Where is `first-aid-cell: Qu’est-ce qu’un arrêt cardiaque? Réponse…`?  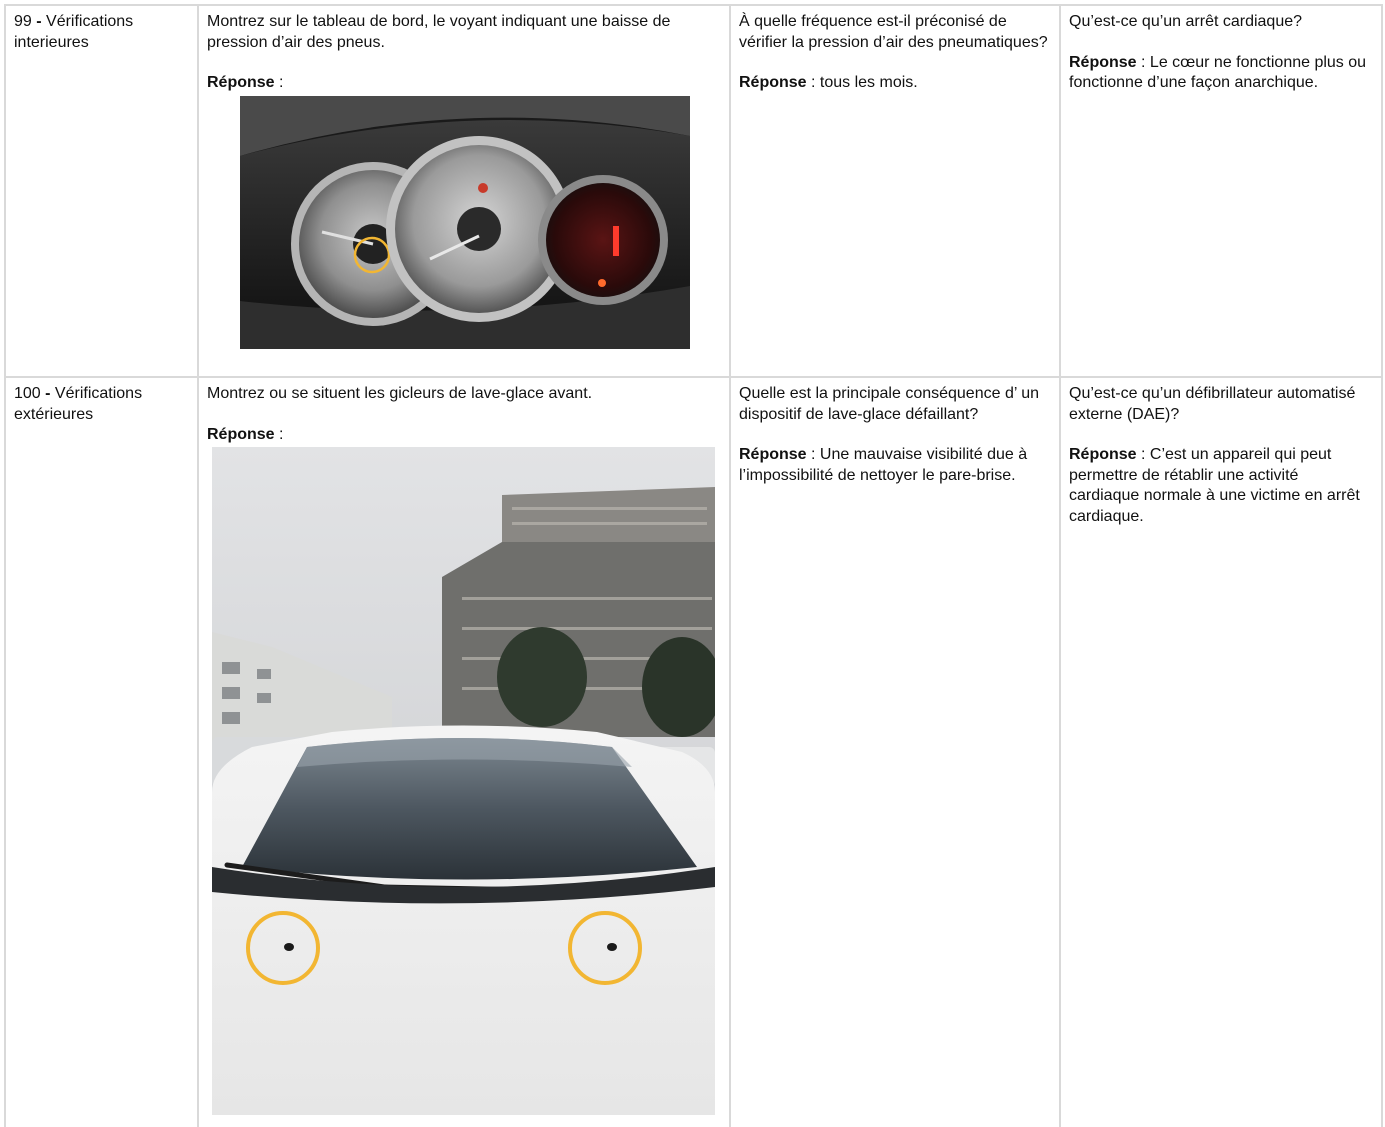 first-aid-cell: Qu’est-ce qu’un arrêt cardiaque? Réponse… is located at coordinates (1221, 192).